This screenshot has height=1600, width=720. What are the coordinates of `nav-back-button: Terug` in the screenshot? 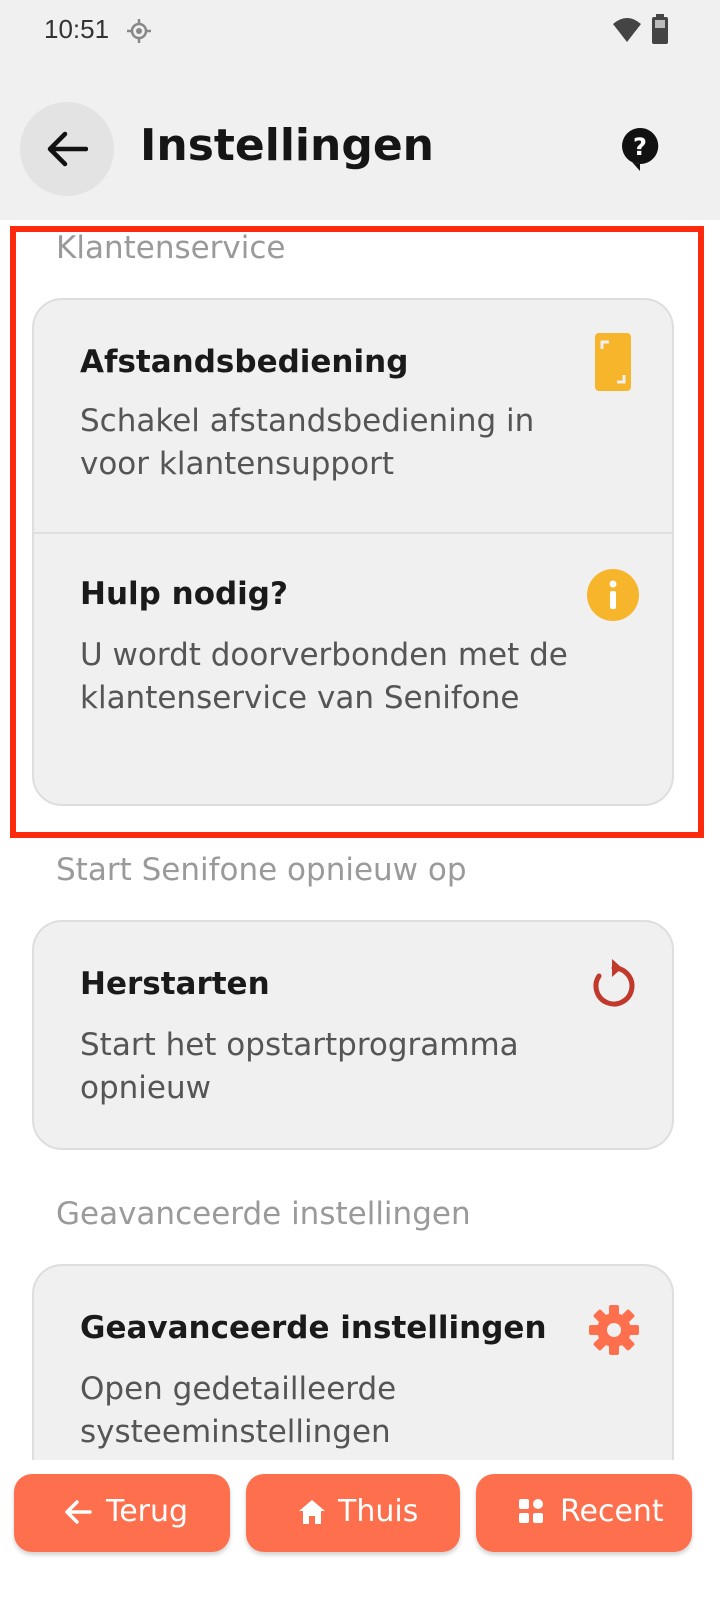 It's located at (122, 1513).